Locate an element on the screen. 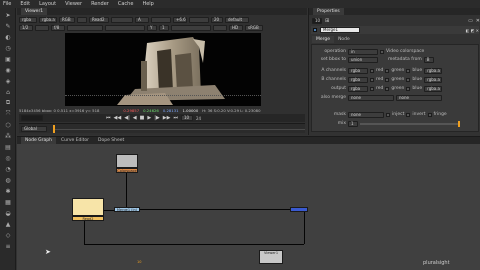  set-bbox-select: union is located at coordinates (363, 59).